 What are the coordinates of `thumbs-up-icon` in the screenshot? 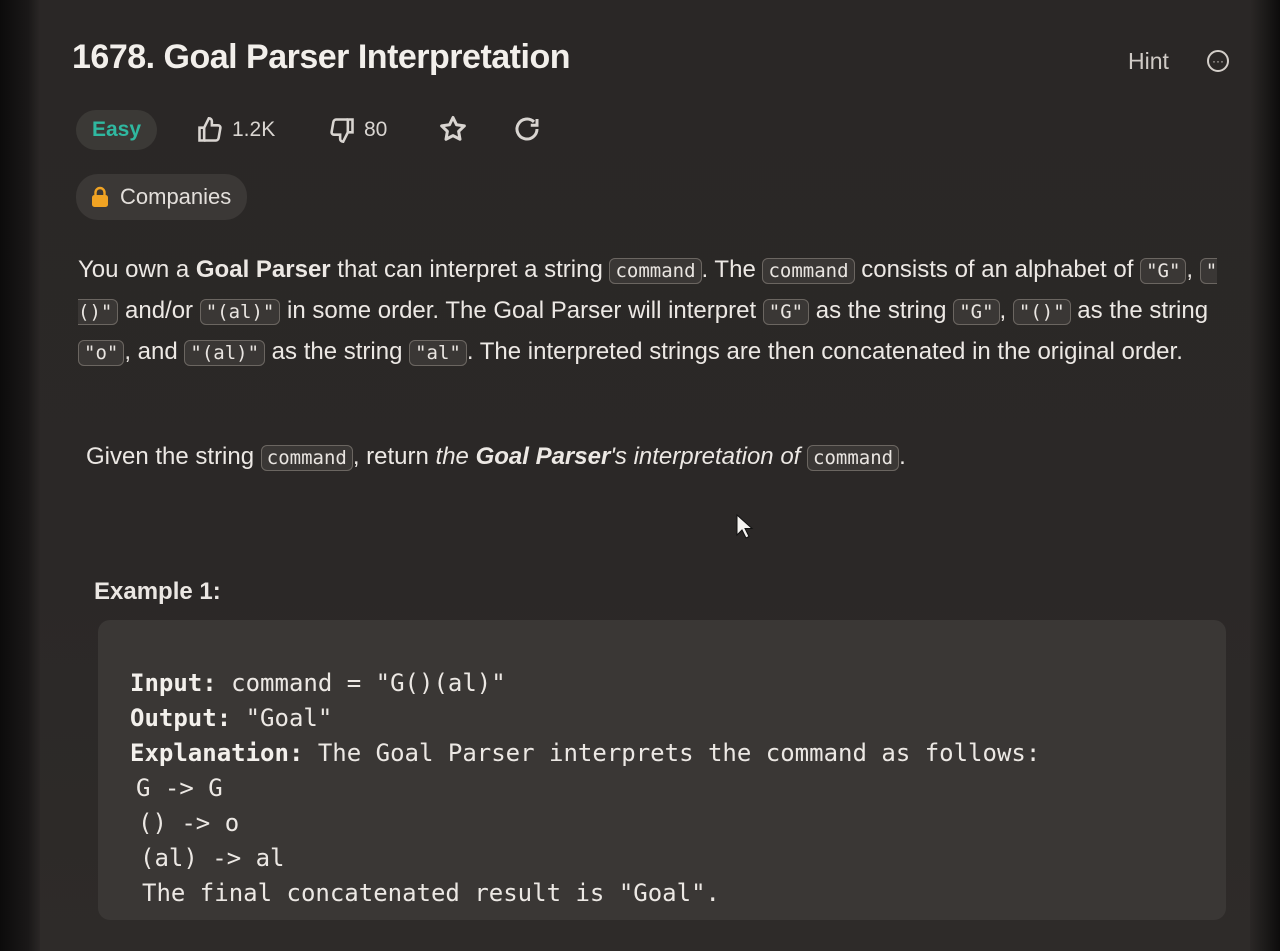 It's located at (210, 129).